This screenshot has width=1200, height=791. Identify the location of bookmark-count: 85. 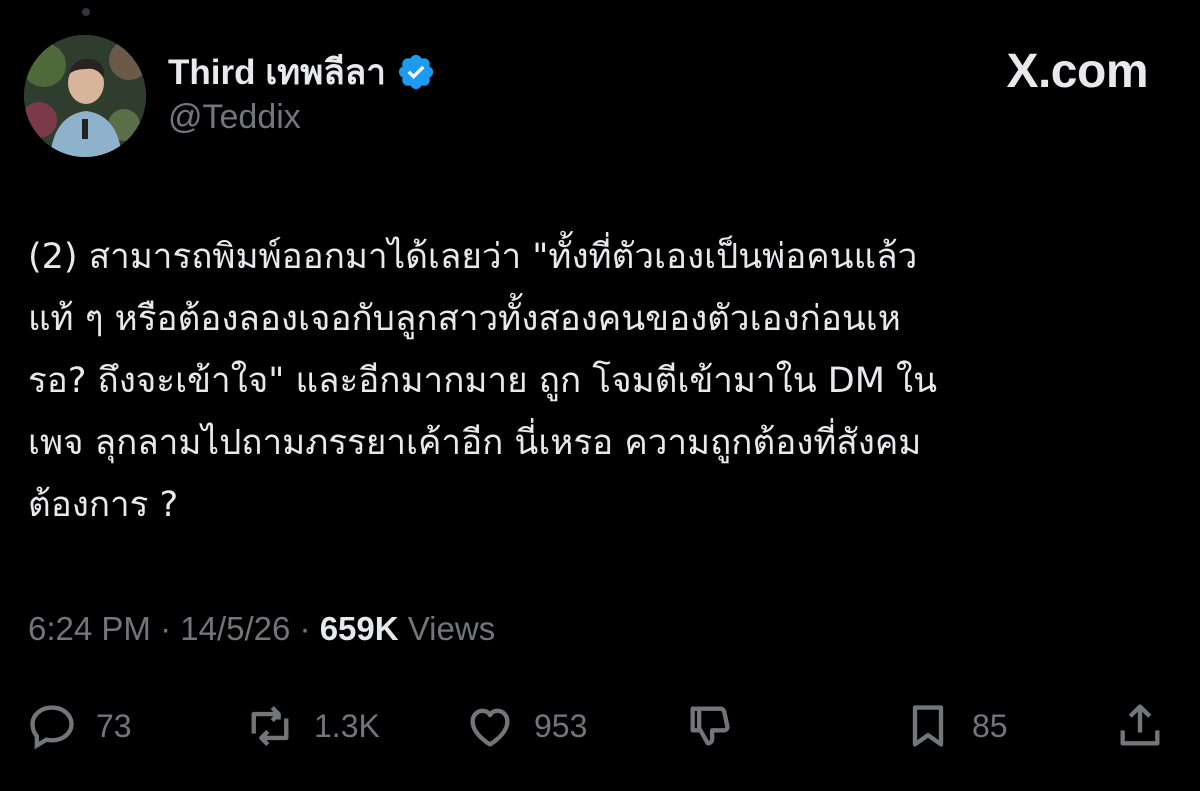
(990, 725).